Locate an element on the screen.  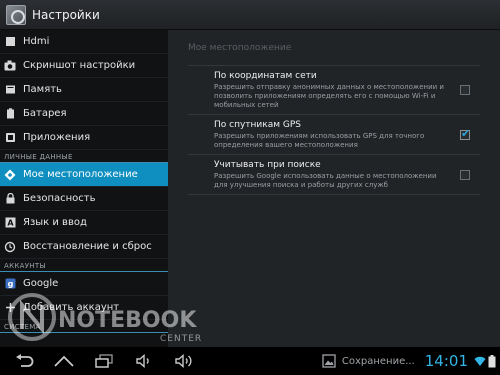
settings-app-icon is located at coordinates (16, 14).